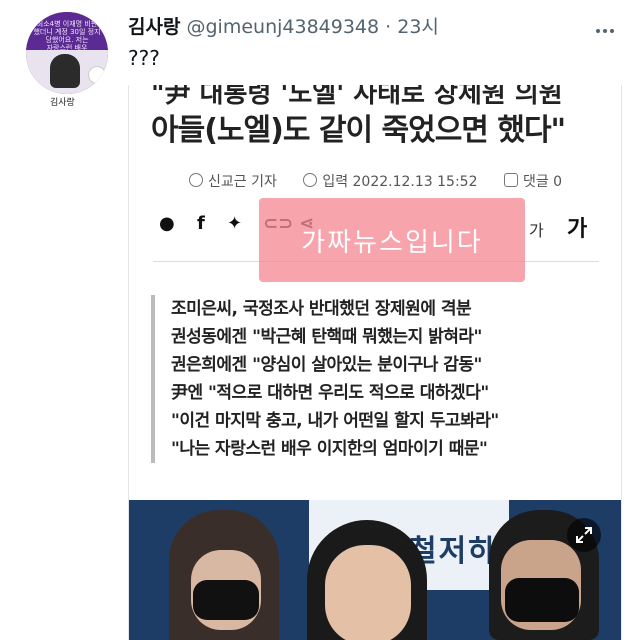 This screenshot has width=640, height=640. What do you see at coordinates (536, 229) in the screenshot?
I see `font-size-small-button: 가` at bounding box center [536, 229].